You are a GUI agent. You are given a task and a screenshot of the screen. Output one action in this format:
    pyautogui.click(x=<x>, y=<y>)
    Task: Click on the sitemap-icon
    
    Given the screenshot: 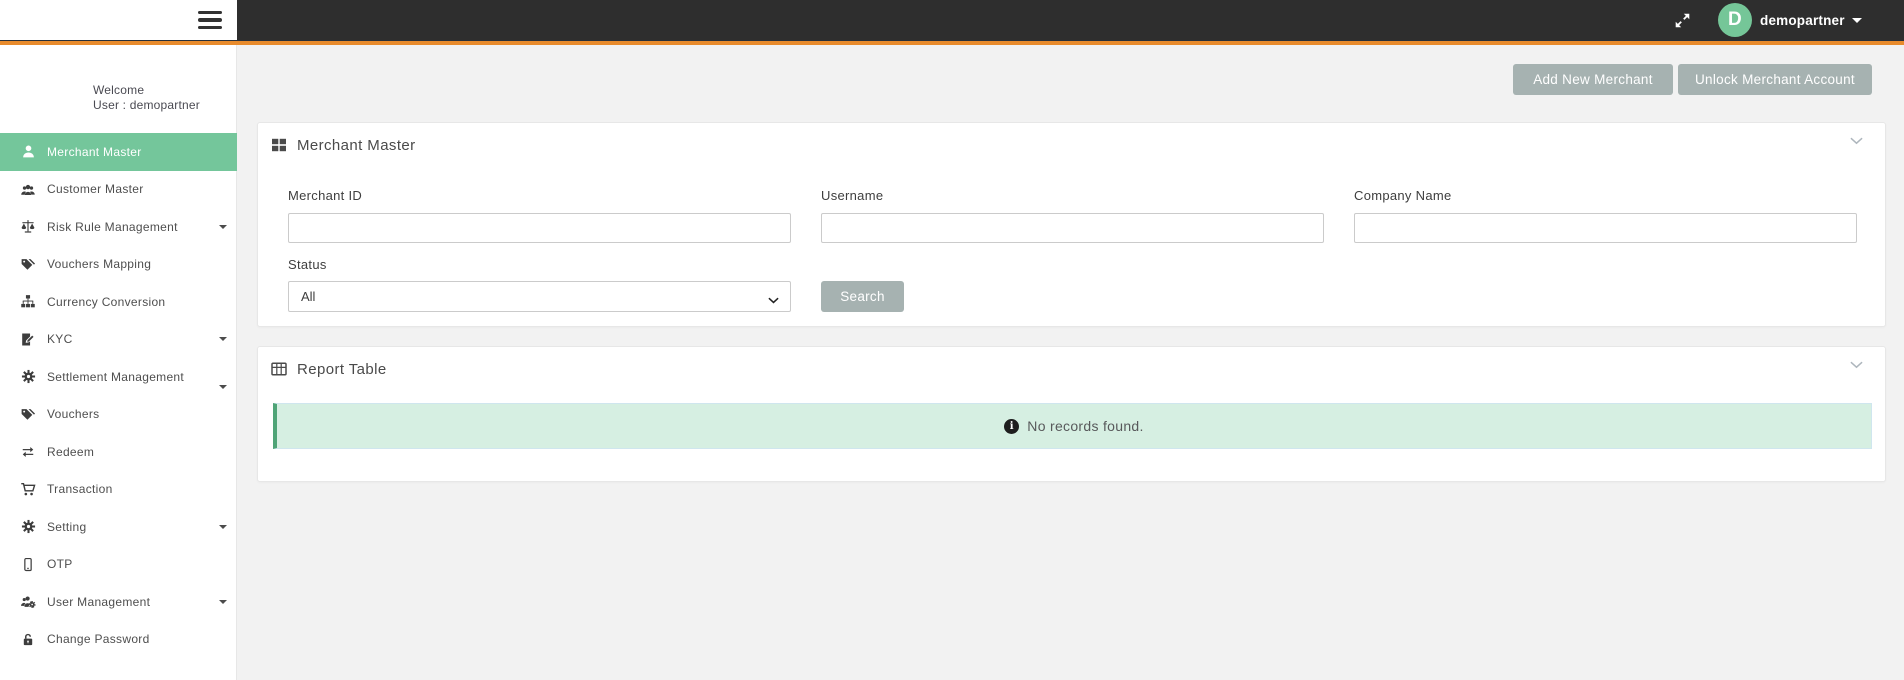 What is the action you would take?
    pyautogui.click(x=28, y=302)
    